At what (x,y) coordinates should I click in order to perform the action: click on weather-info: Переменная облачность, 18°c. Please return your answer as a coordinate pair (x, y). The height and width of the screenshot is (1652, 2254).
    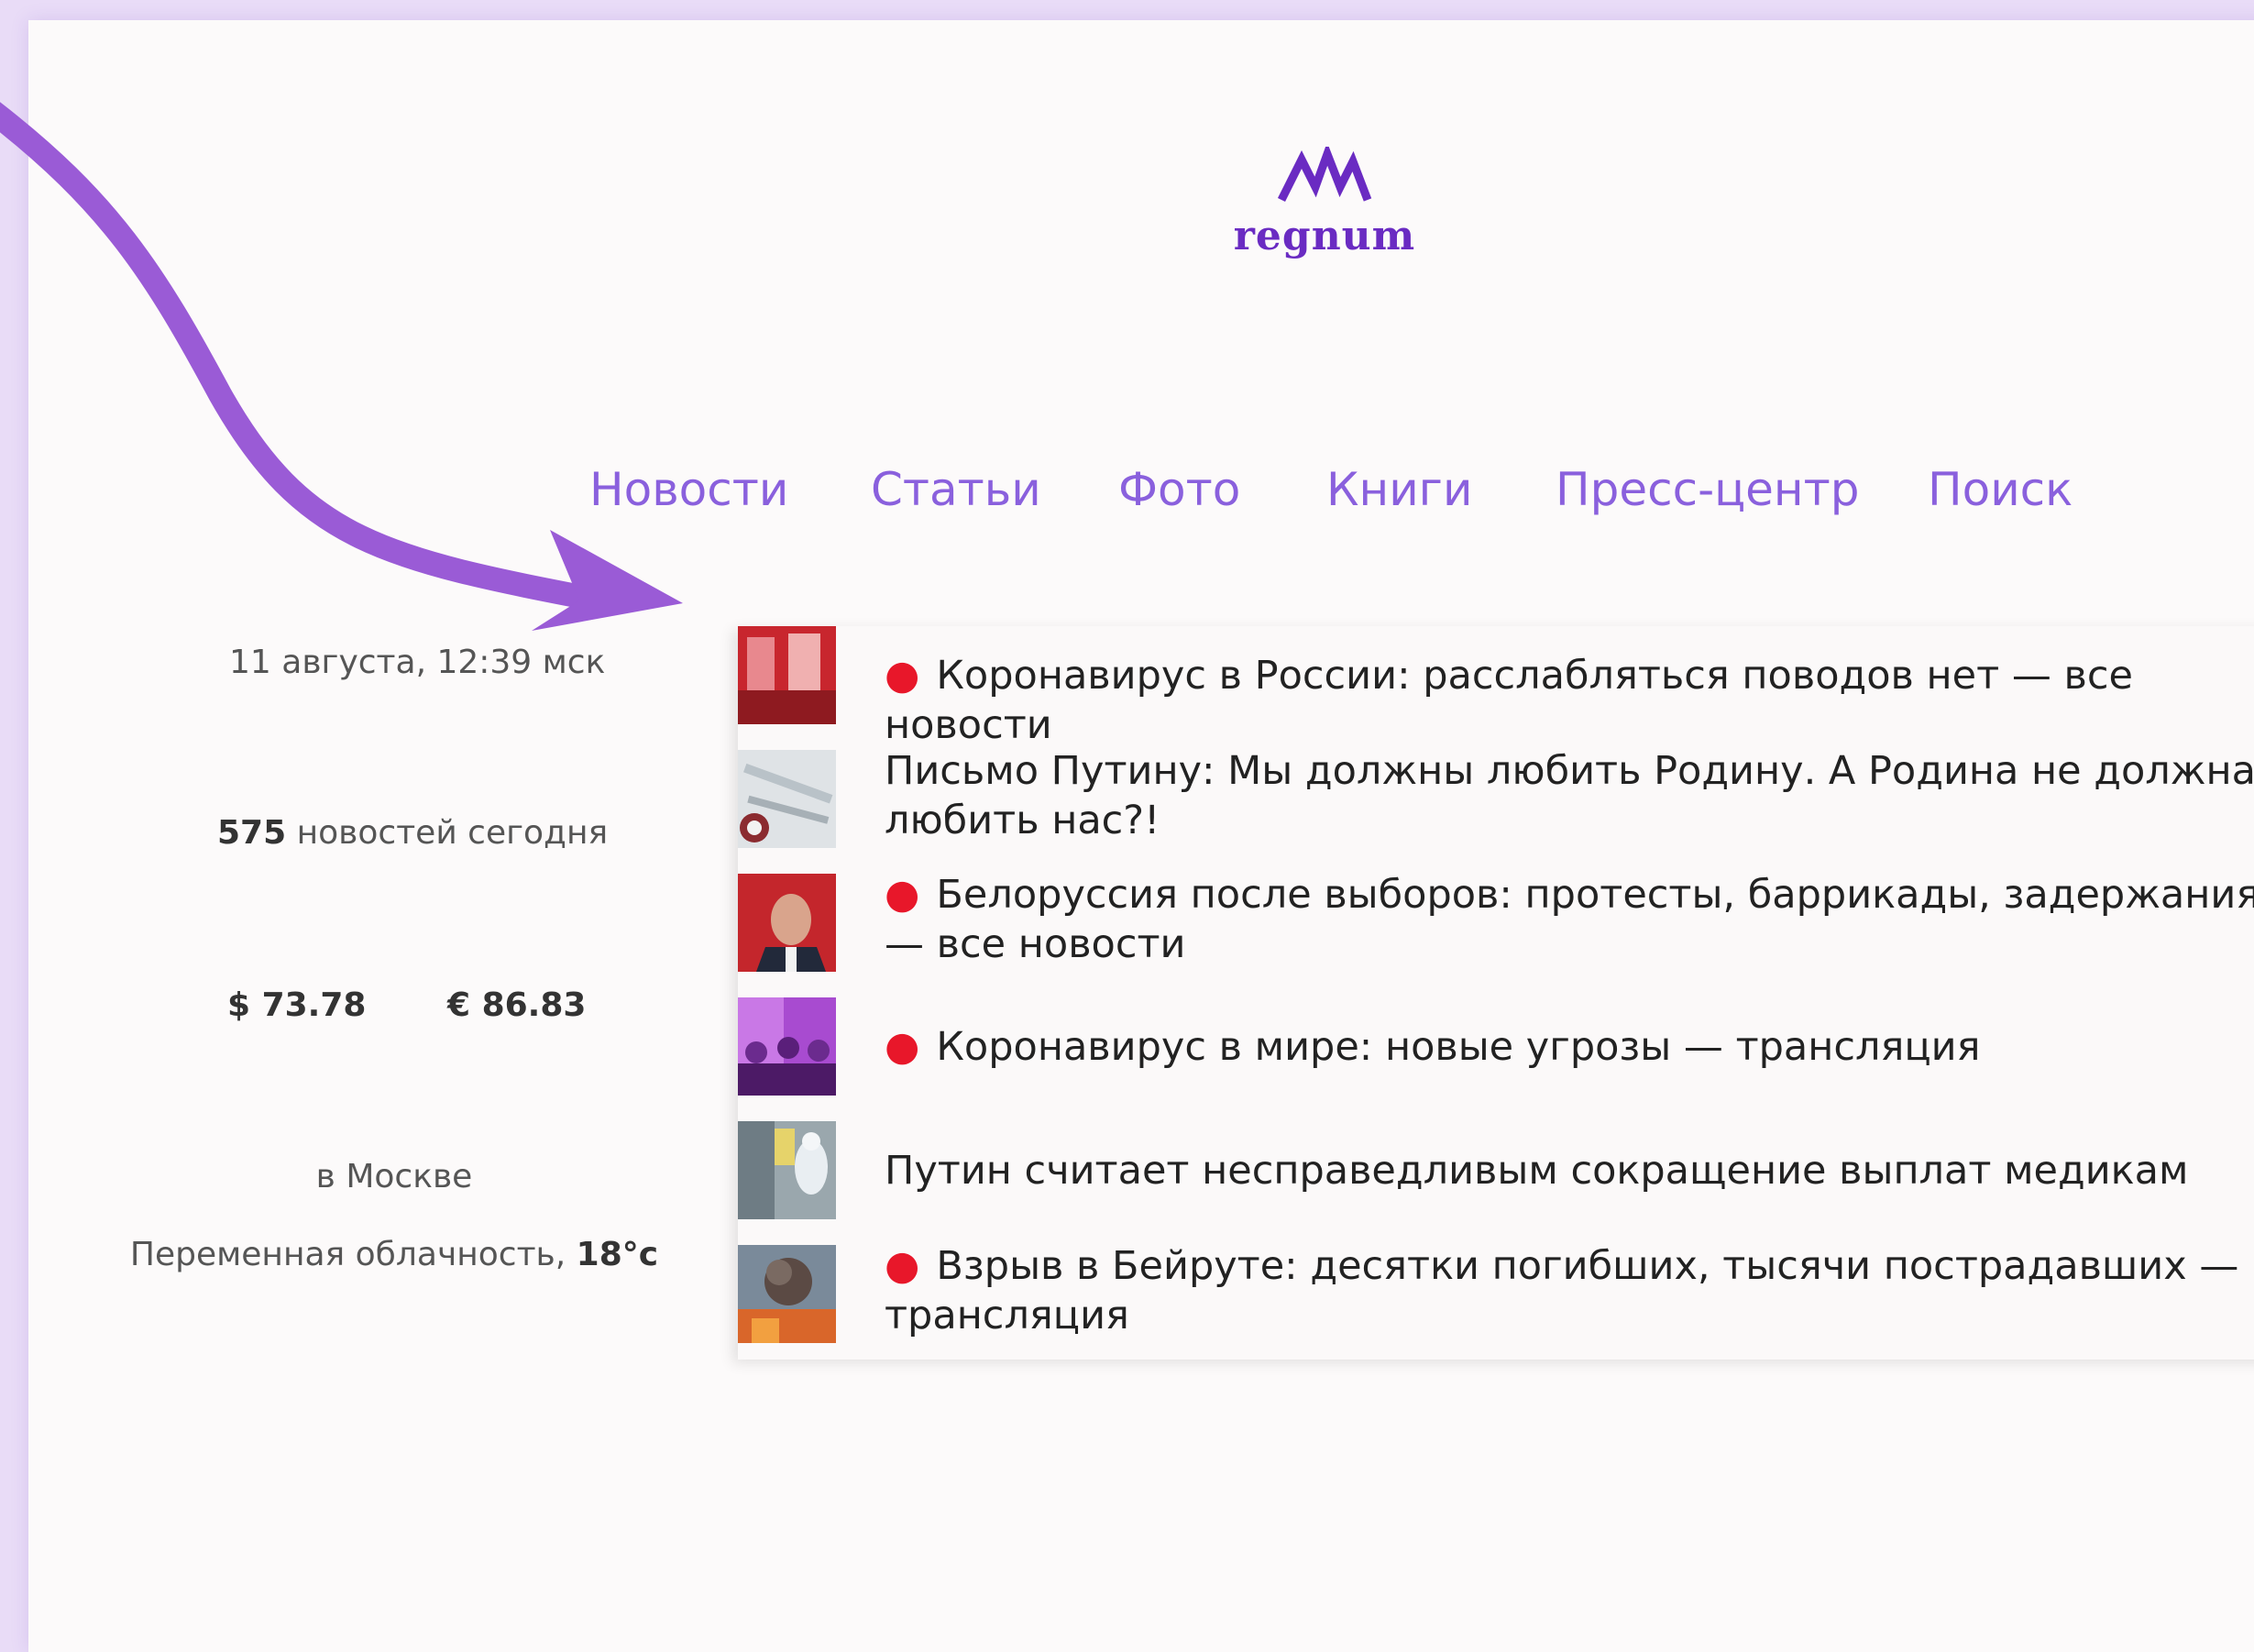
    Looking at the image, I should click on (394, 1255).